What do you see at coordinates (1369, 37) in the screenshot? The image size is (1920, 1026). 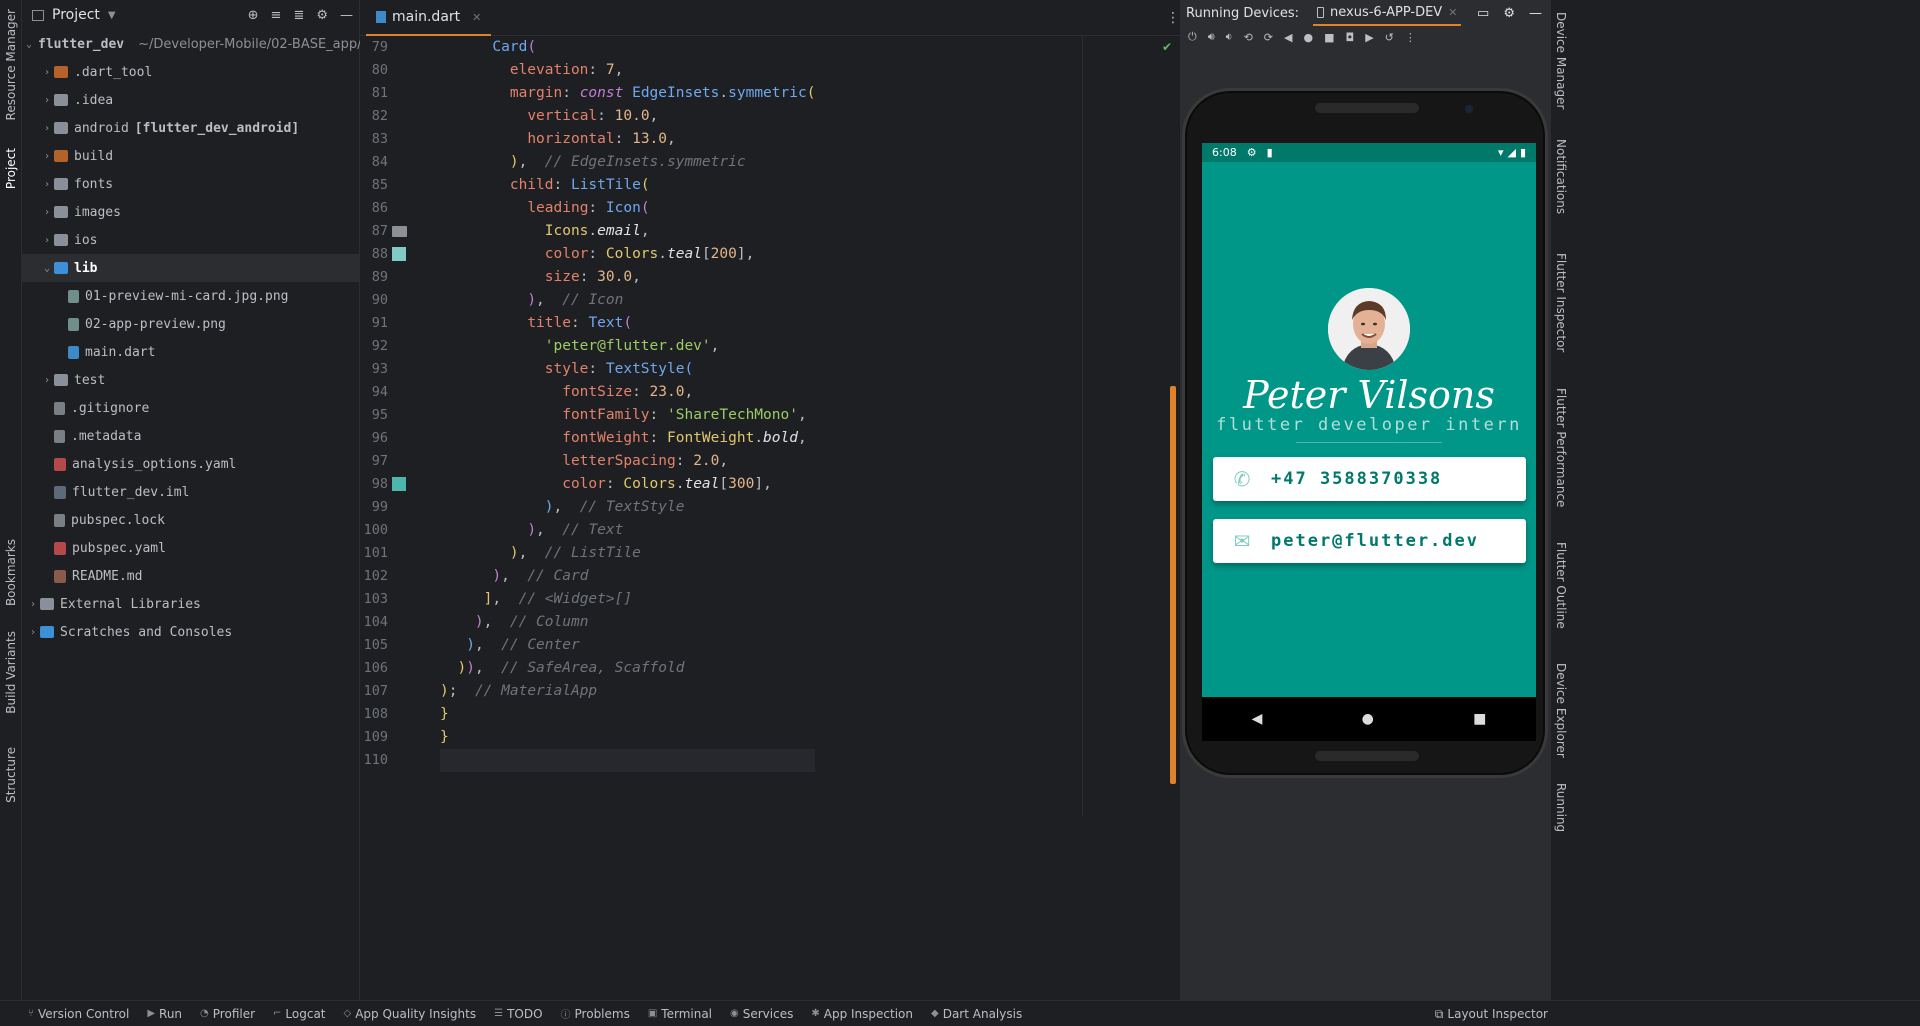 I see `screen-record-icon: ▶` at bounding box center [1369, 37].